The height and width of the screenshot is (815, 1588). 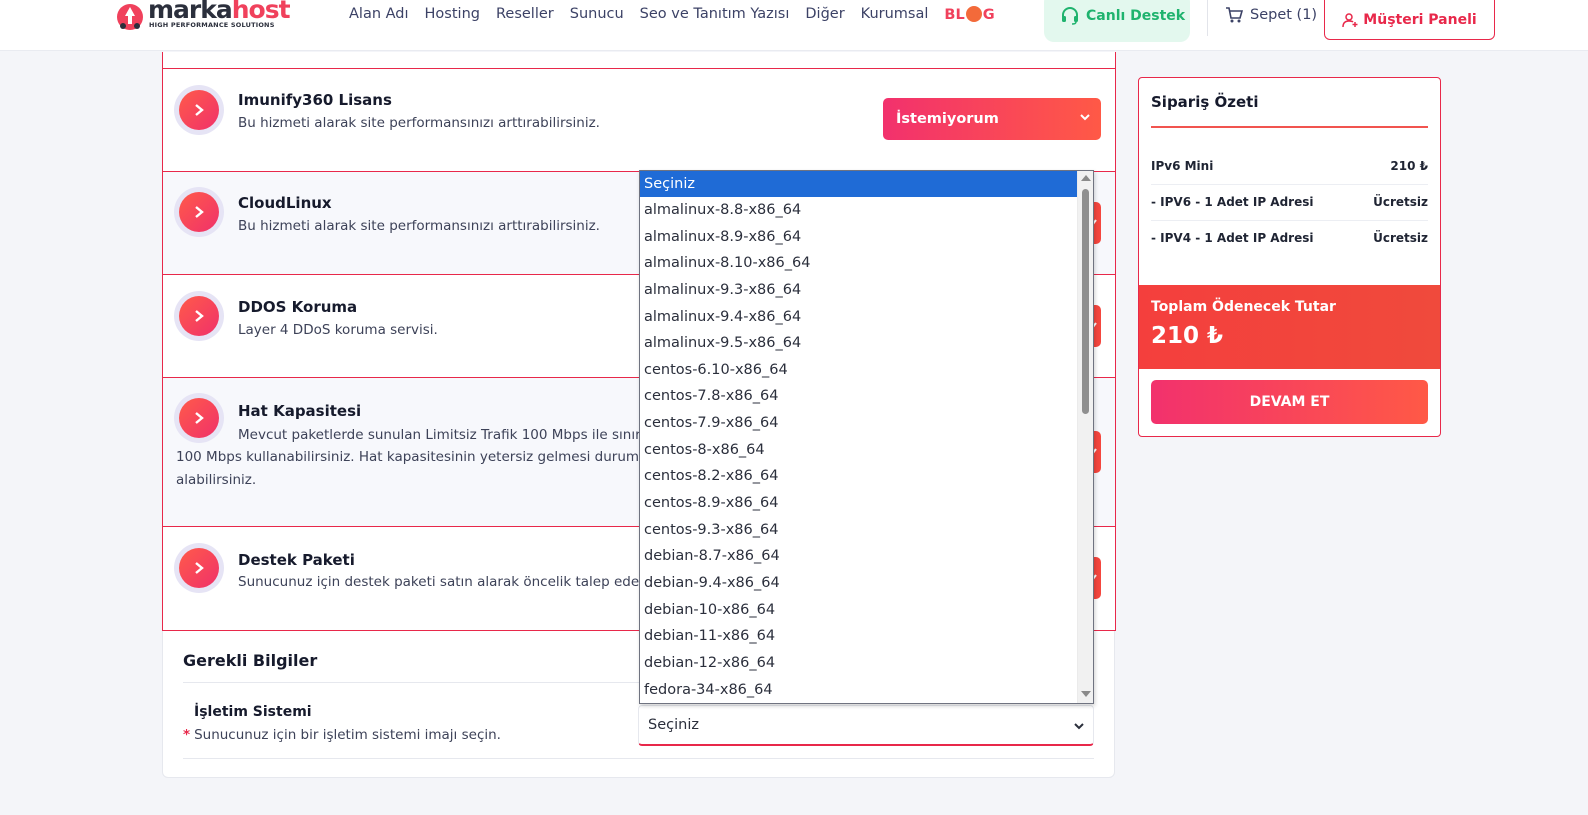 What do you see at coordinates (1187, 336) in the screenshot?
I see `total-value: 210 ₺` at bounding box center [1187, 336].